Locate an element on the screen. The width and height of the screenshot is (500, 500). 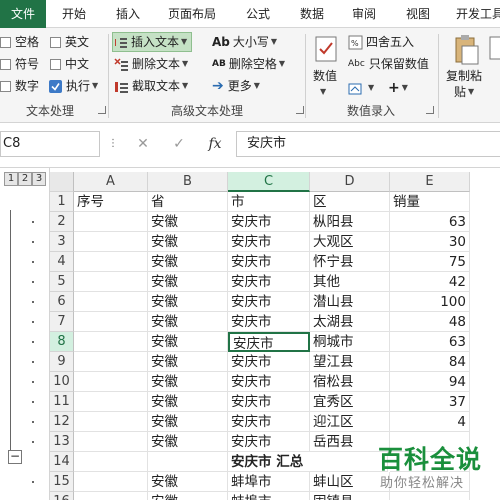
tab-review: 审阅 is located at coordinates (364, 14).